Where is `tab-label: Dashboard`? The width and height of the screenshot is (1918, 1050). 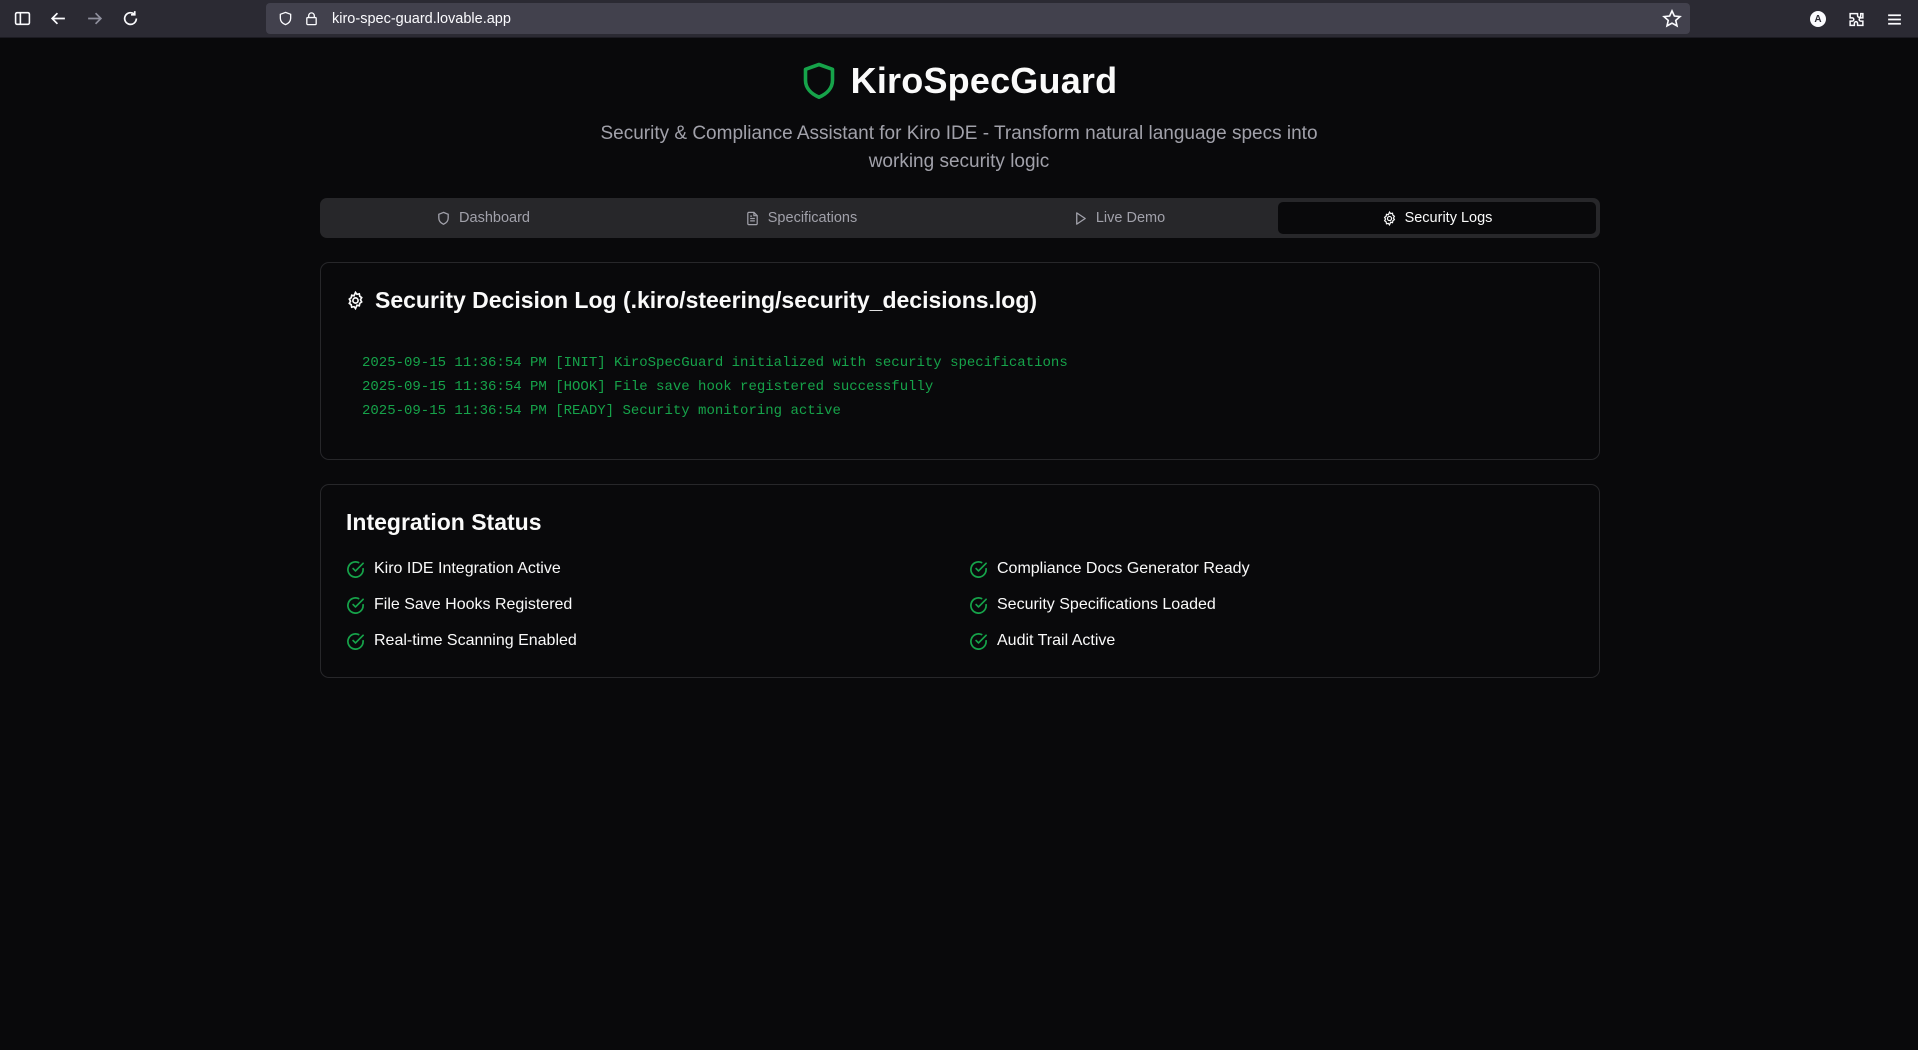 tab-label: Dashboard is located at coordinates (494, 218).